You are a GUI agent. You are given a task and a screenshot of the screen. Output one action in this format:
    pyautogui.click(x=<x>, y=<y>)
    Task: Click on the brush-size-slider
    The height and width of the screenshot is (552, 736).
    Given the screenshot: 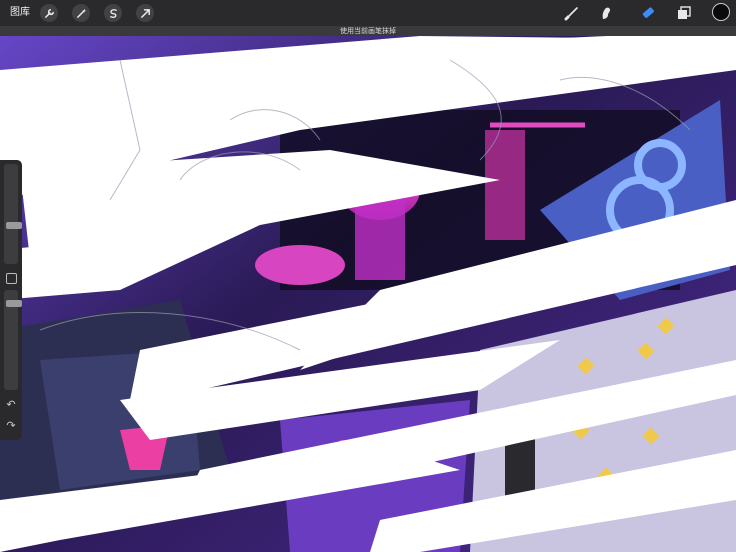 What is the action you would take?
    pyautogui.click(x=13, y=214)
    